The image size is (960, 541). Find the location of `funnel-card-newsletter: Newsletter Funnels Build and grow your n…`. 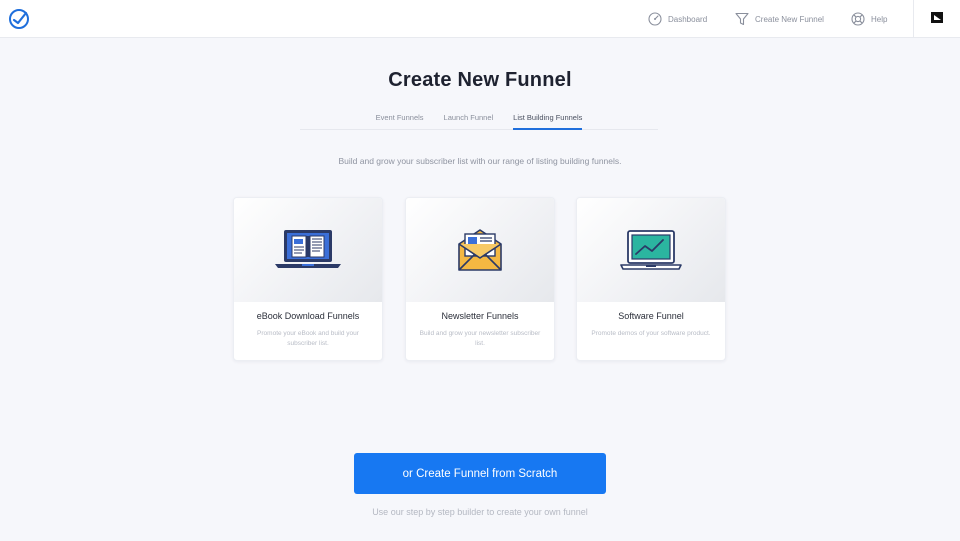

funnel-card-newsletter: Newsletter Funnels Build and grow your n… is located at coordinates (480, 279).